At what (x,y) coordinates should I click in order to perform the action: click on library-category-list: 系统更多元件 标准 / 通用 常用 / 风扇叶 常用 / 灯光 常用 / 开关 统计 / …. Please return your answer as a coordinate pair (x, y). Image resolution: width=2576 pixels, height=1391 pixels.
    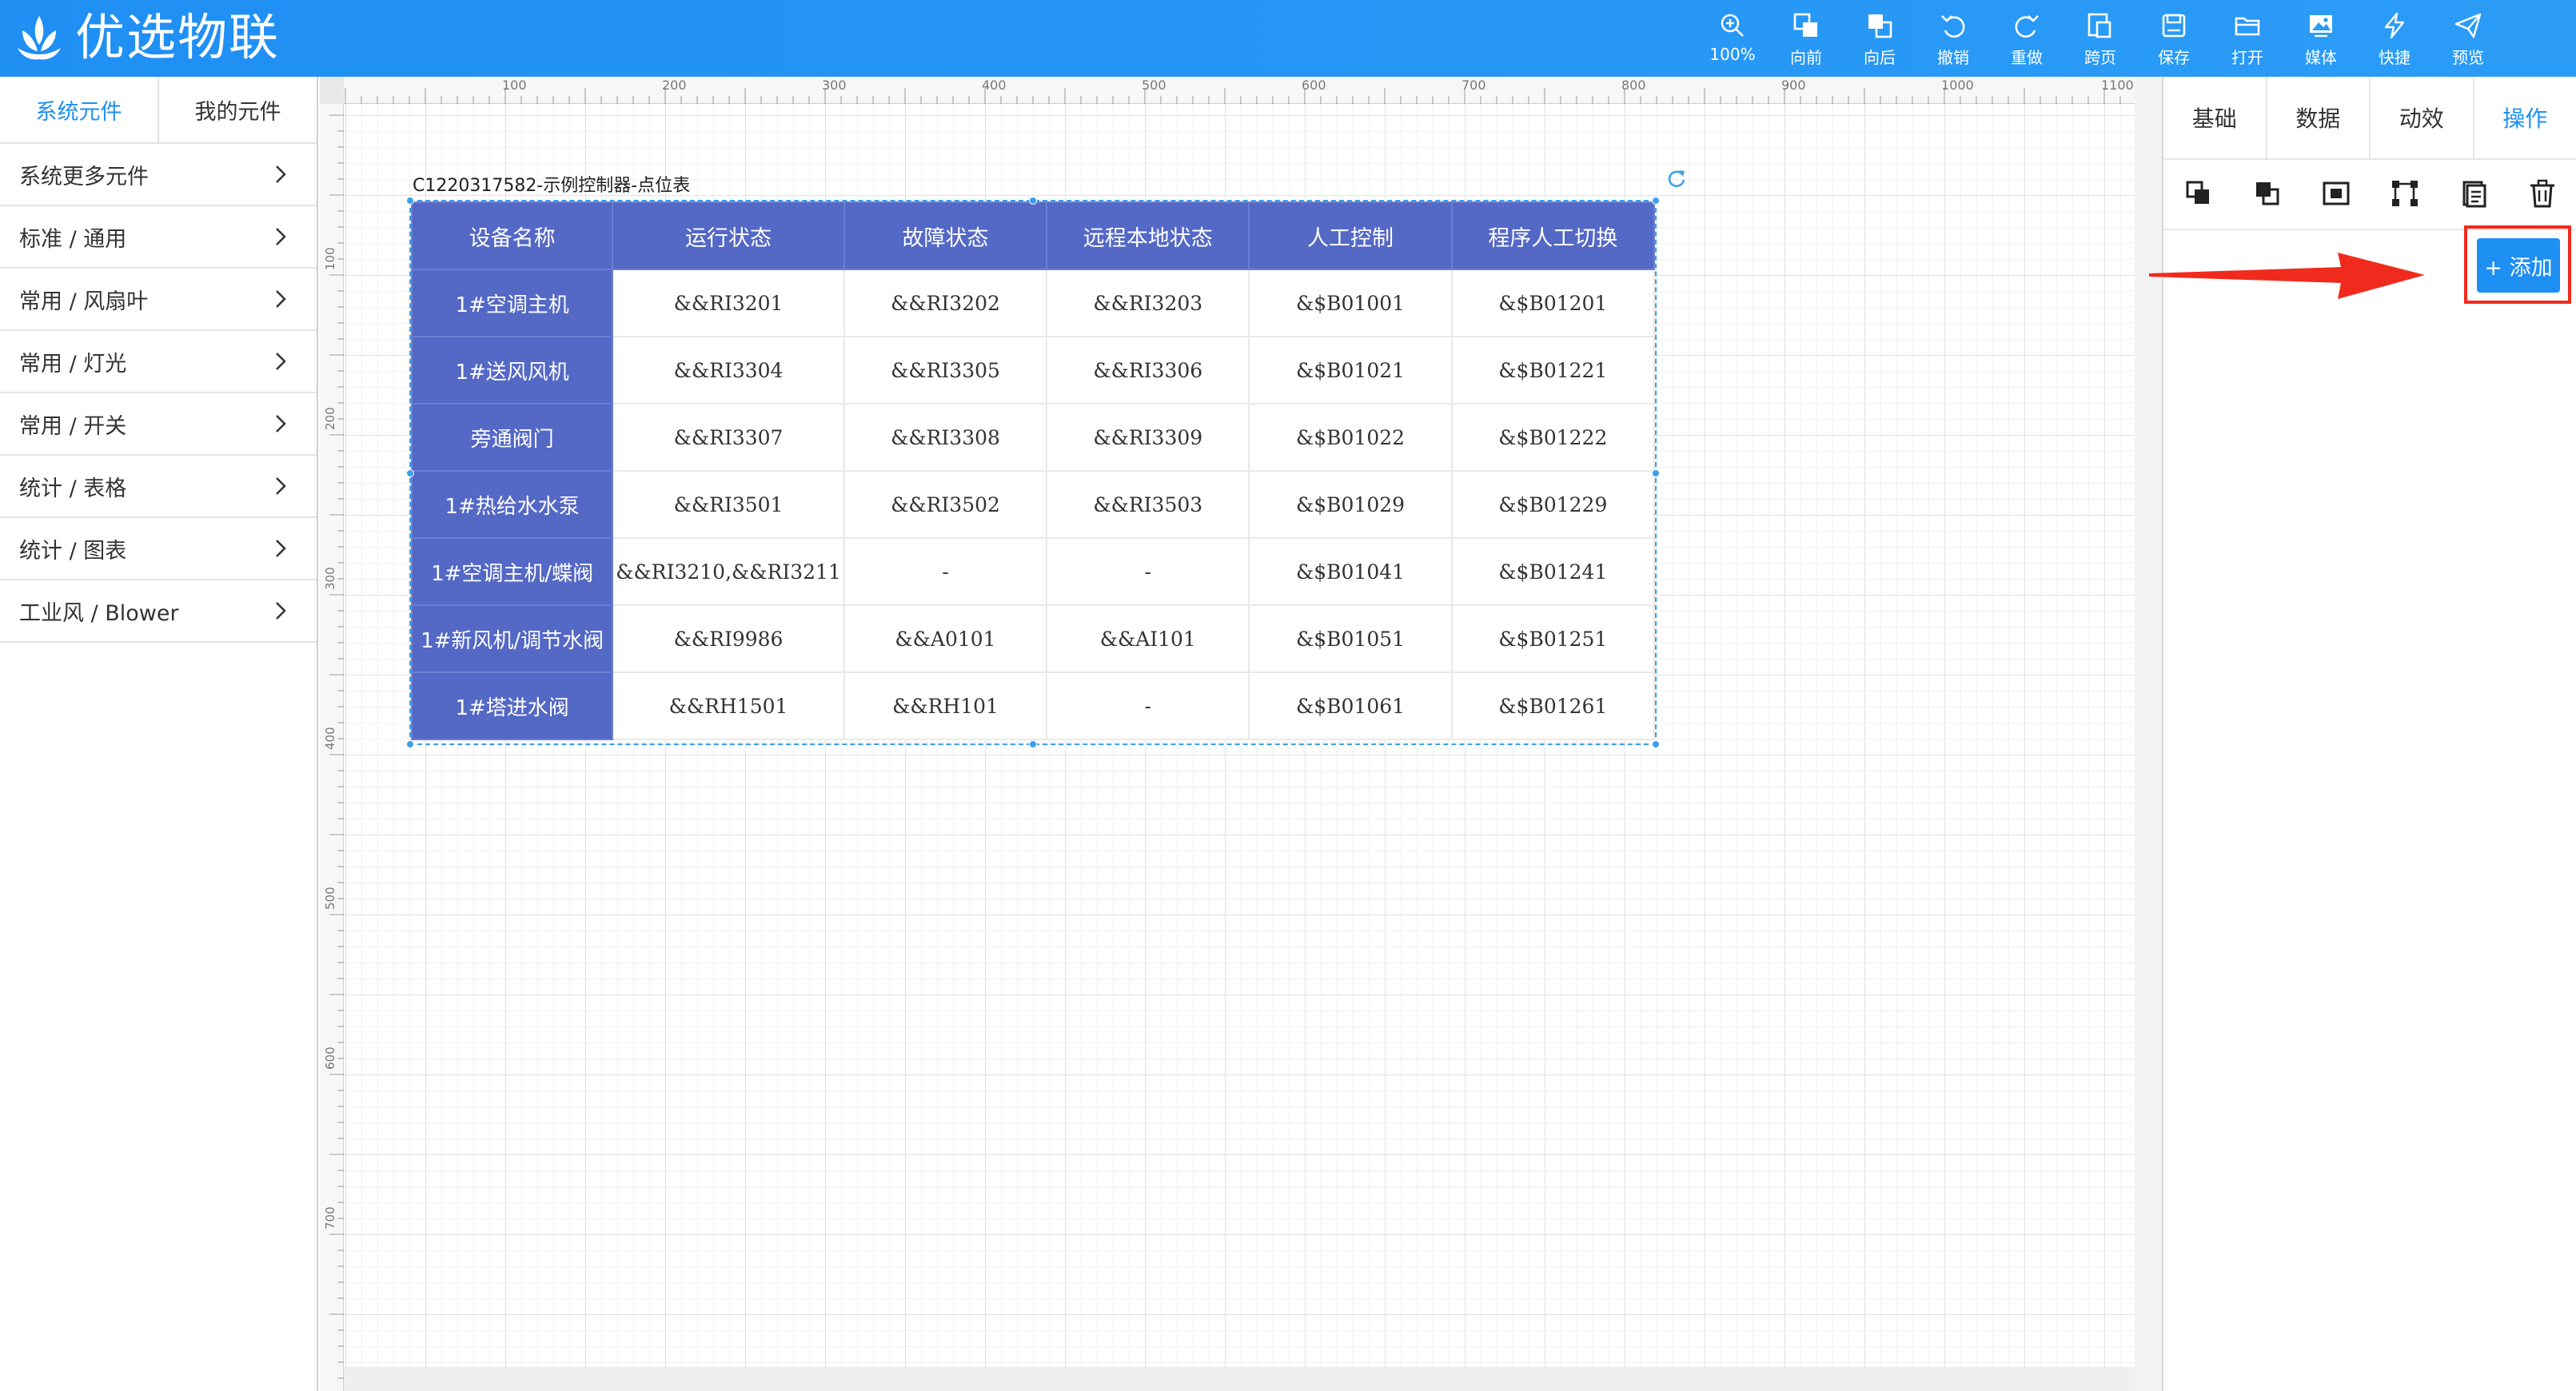
    Looking at the image, I should click on (158, 393).